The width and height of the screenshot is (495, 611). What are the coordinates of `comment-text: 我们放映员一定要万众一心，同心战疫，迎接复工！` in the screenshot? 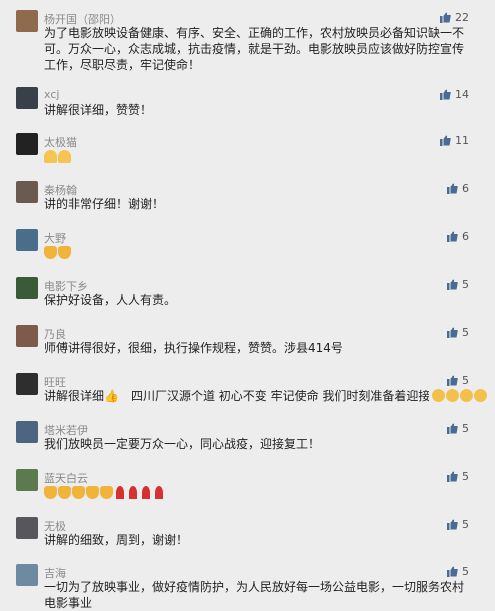 It's located at (182, 444).